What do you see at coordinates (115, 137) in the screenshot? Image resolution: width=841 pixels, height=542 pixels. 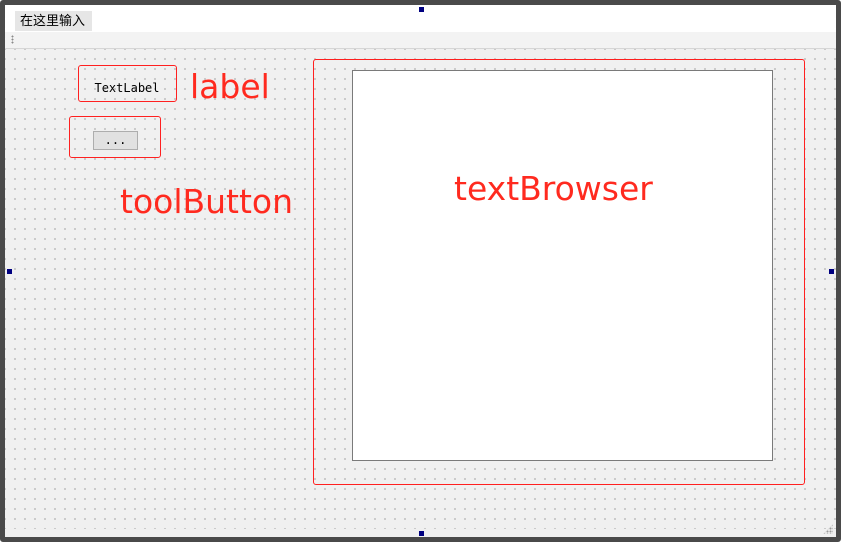 I see `toolbutton-highlight-box` at bounding box center [115, 137].